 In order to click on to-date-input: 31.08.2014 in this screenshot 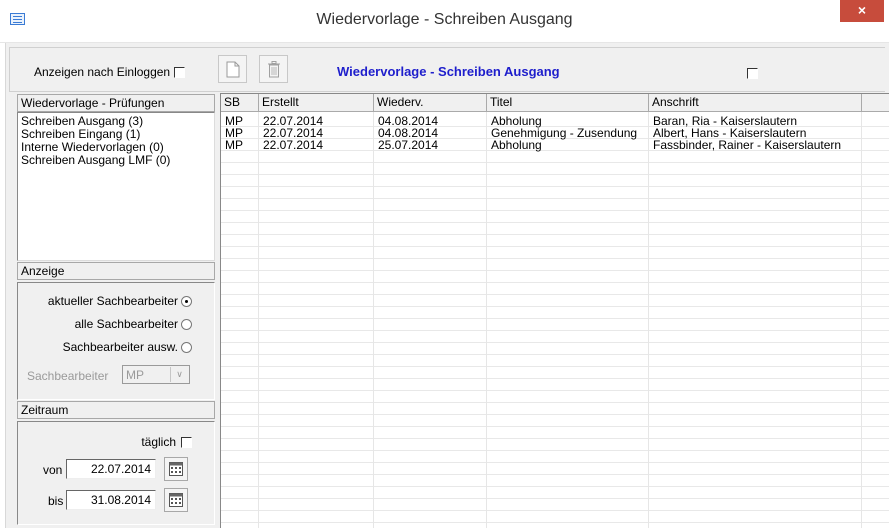, I will do `click(111, 500)`.